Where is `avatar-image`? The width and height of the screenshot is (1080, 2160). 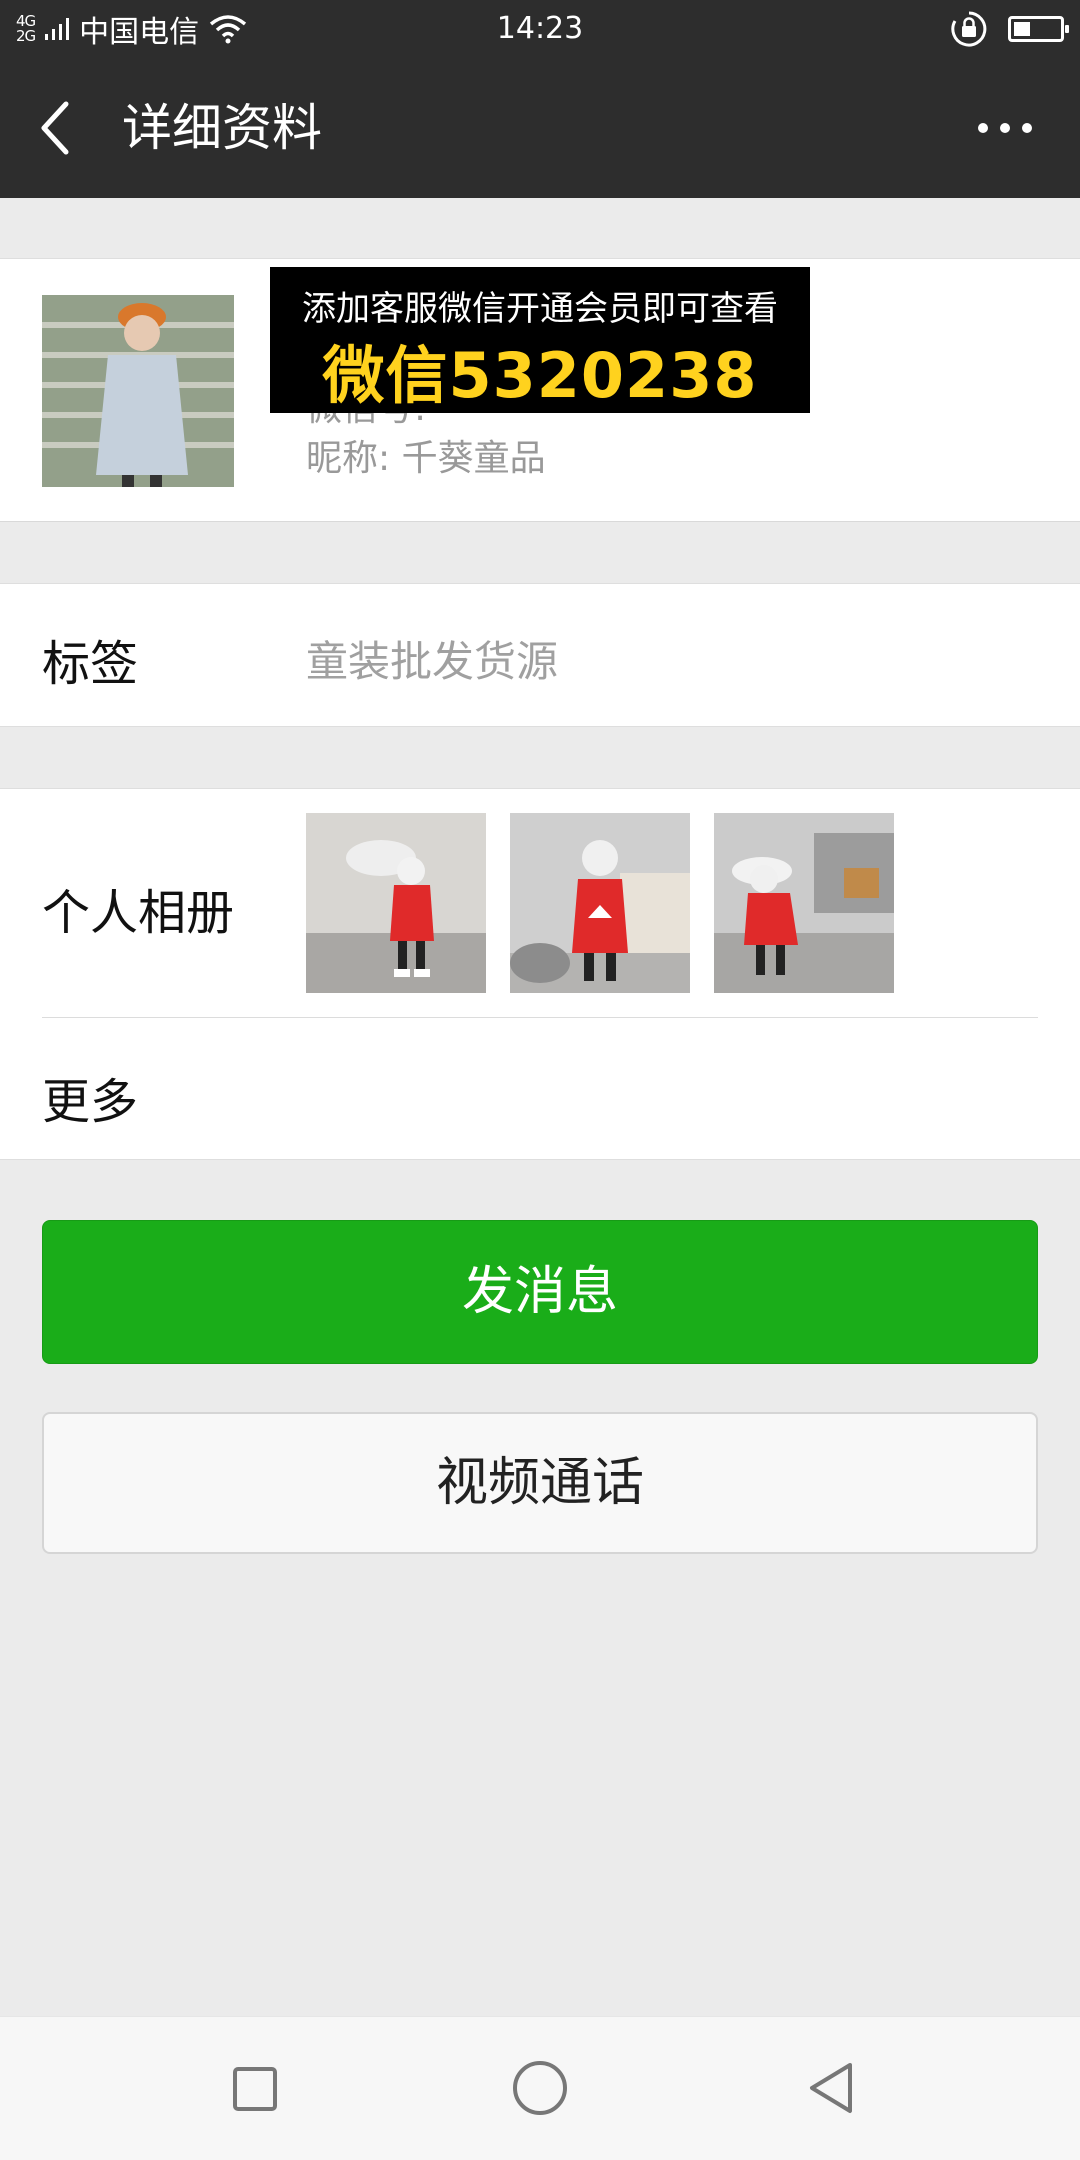
avatar-image is located at coordinates (138, 391).